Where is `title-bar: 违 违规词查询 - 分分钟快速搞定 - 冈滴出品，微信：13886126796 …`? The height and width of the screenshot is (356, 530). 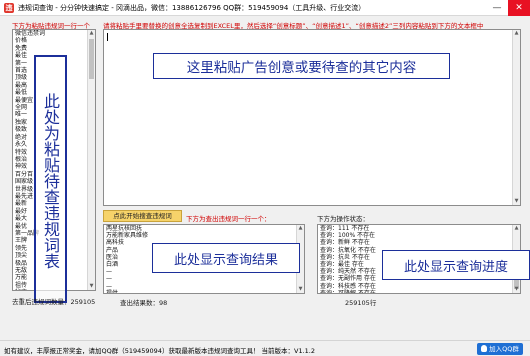
title-bar: 违 违规词查询 - 分分钟快速搞定 - 冈滴出品，微信：13886126796 … is located at coordinates (265, 8).